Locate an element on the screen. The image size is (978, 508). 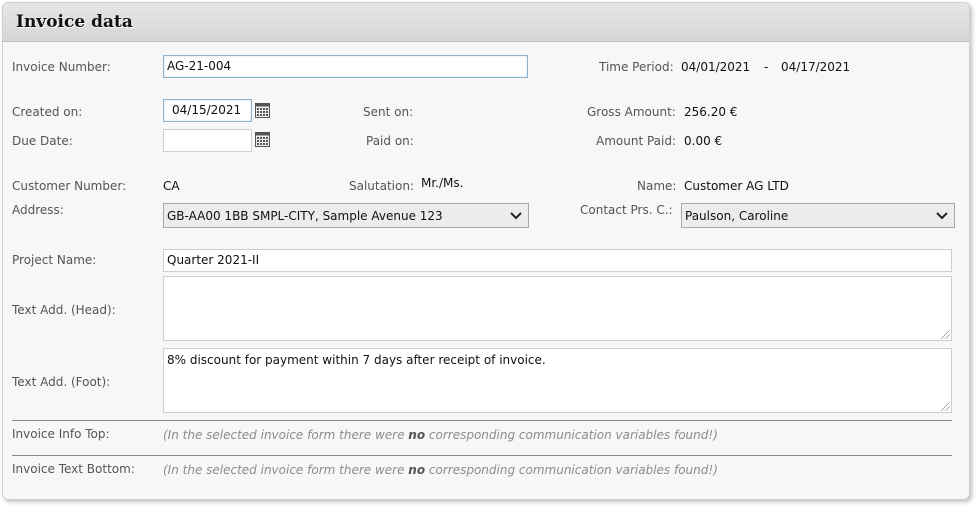
gross-amount-value: 256.20 € is located at coordinates (711, 112).